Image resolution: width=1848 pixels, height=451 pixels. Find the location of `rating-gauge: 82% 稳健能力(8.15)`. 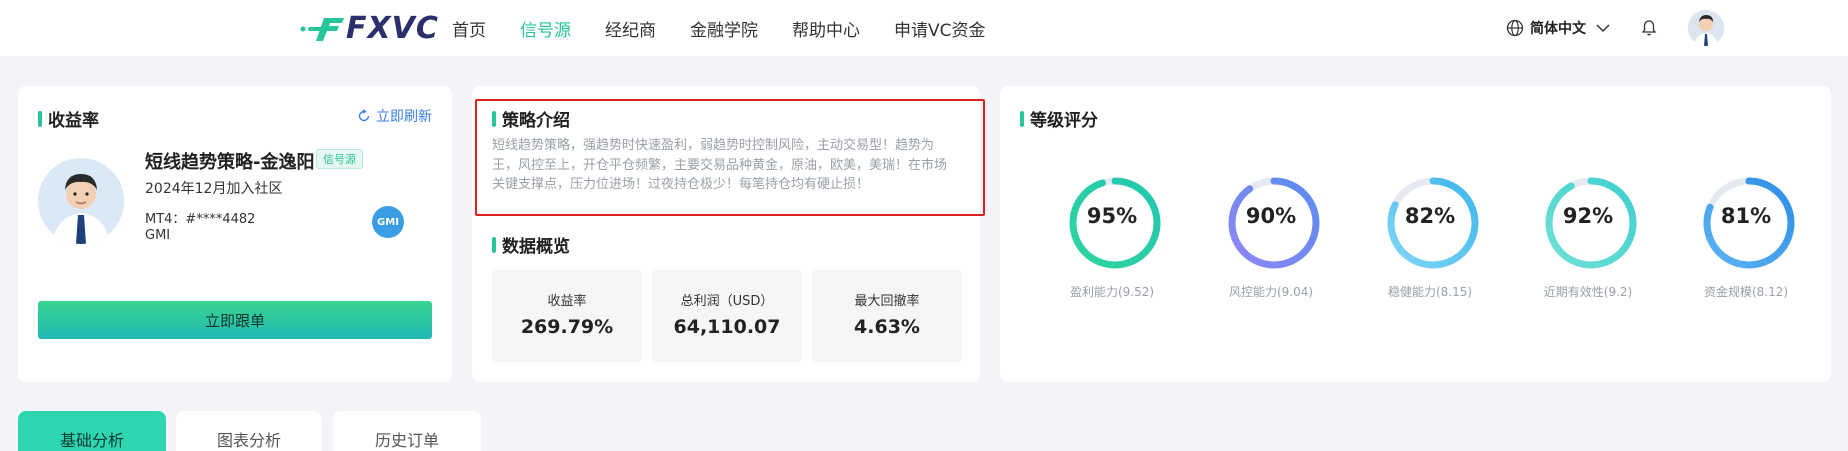

rating-gauge: 82% 稳健能力(8.15) is located at coordinates (1430, 241).